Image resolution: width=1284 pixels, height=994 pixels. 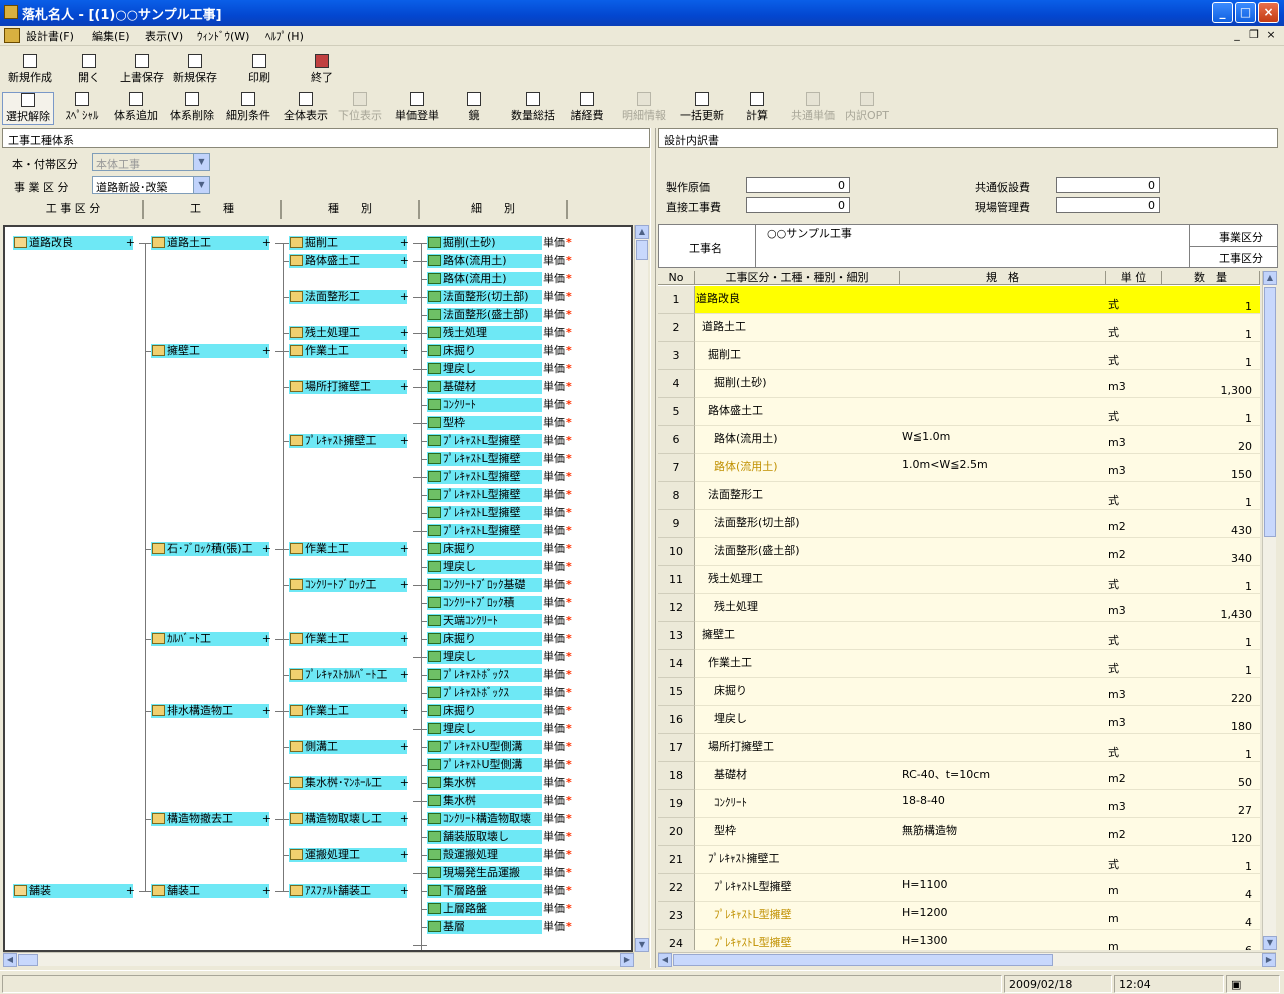 What do you see at coordinates (484, 693) in the screenshot?
I see `tree-node-saibetsu: ﾌﾟﾚｷｬｽﾄﾎﾞｯｸｽ` at bounding box center [484, 693].